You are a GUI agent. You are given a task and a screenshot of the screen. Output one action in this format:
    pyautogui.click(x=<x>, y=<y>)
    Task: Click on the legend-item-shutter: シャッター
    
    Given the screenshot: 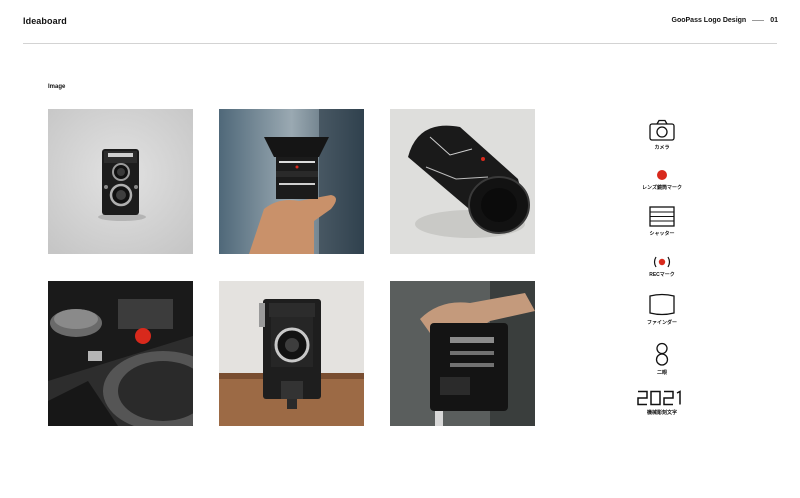 What is the action you would take?
    pyautogui.click(x=662, y=221)
    